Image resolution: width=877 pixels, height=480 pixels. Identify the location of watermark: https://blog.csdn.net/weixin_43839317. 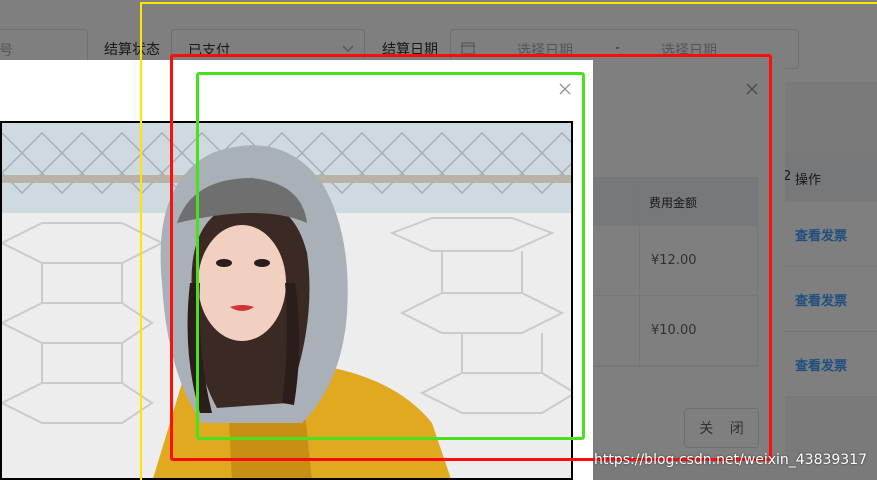
(731, 460).